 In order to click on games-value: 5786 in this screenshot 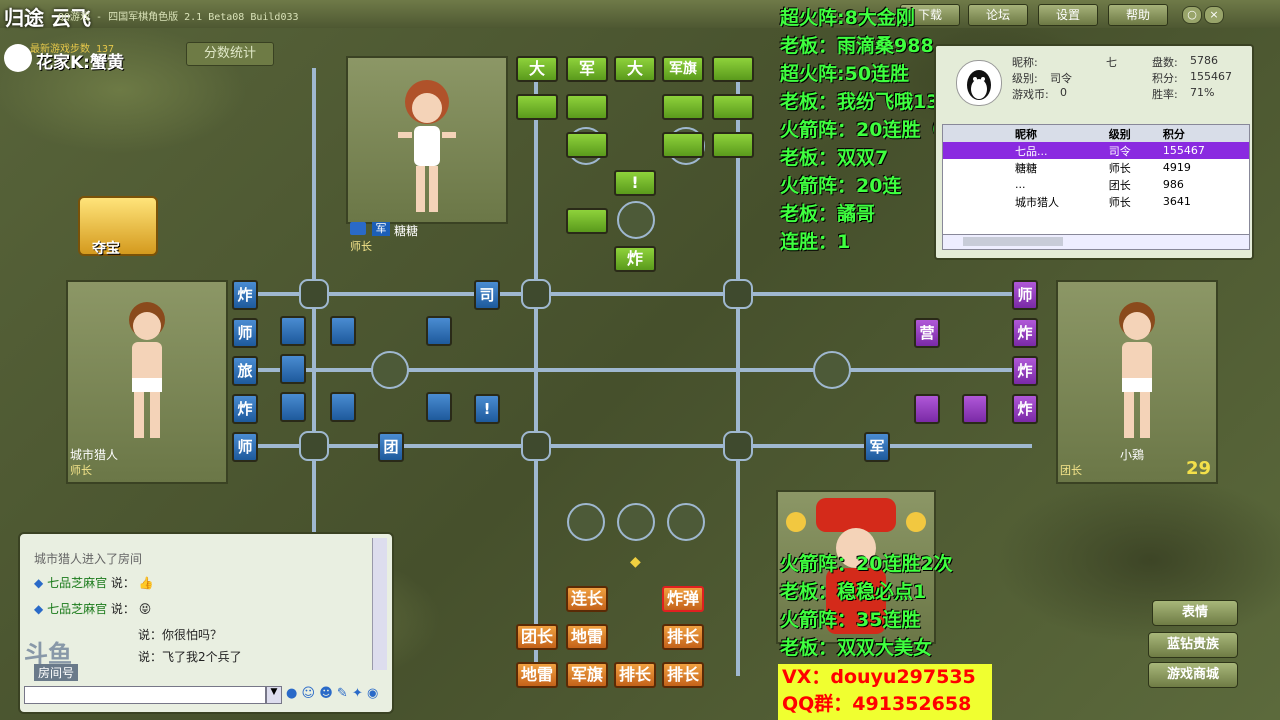, I will do `click(1204, 60)`.